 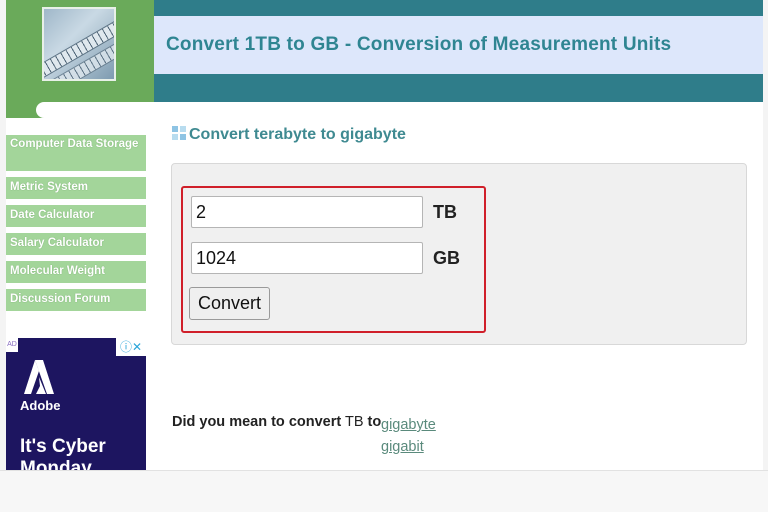 I want to click on convert-button: Convert, so click(x=229, y=303).